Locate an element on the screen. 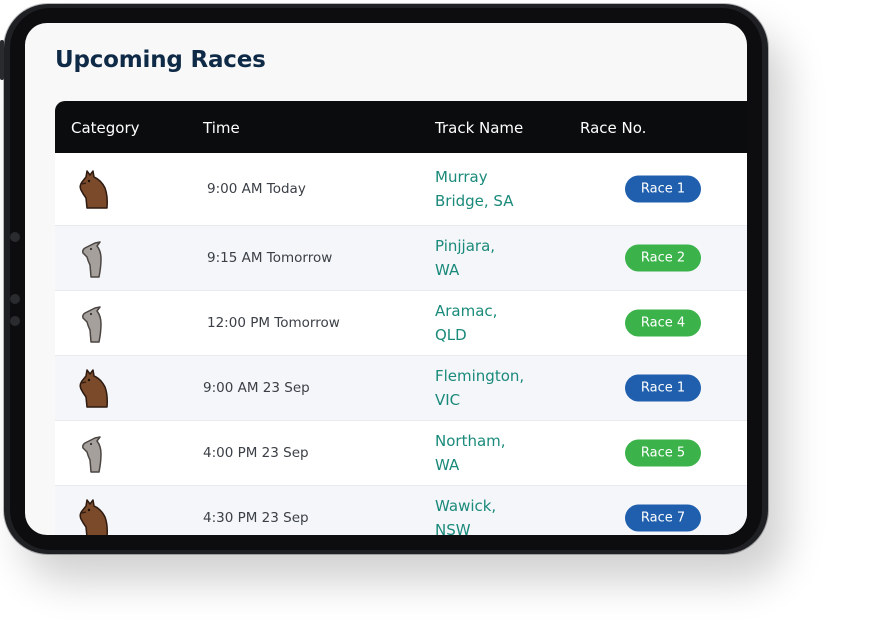 The width and height of the screenshot is (894, 624). race-time: 9:00 AM 23 Sep is located at coordinates (256, 388).